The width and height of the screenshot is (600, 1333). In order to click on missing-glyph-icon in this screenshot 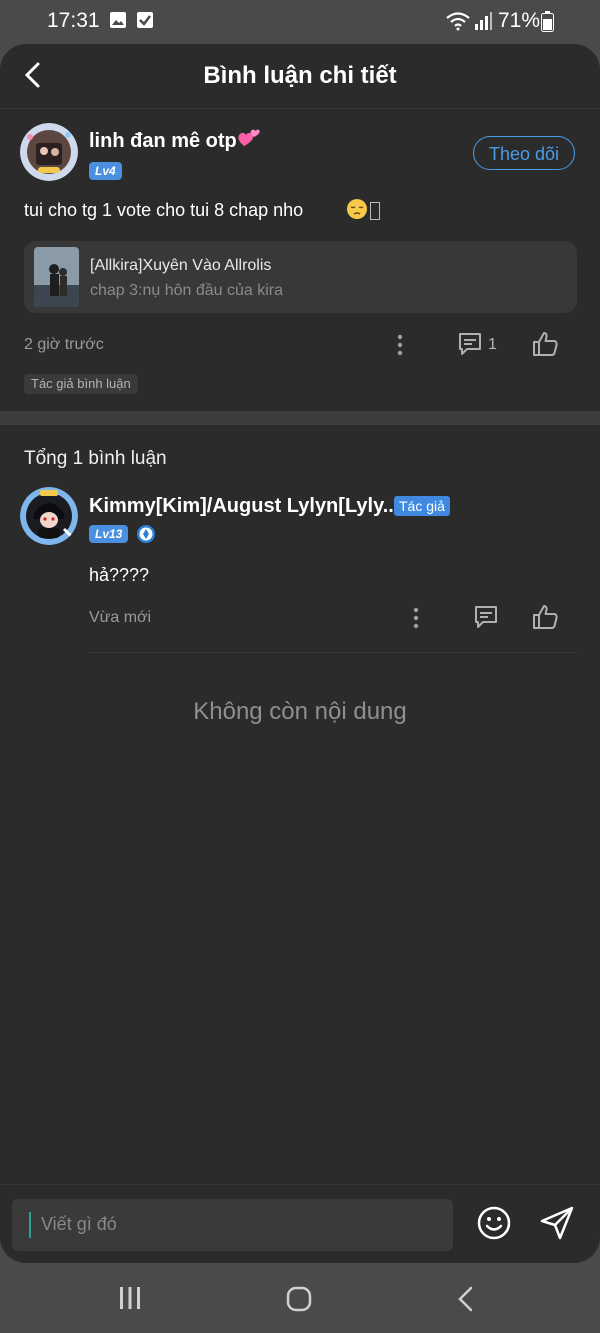, I will do `click(375, 211)`.